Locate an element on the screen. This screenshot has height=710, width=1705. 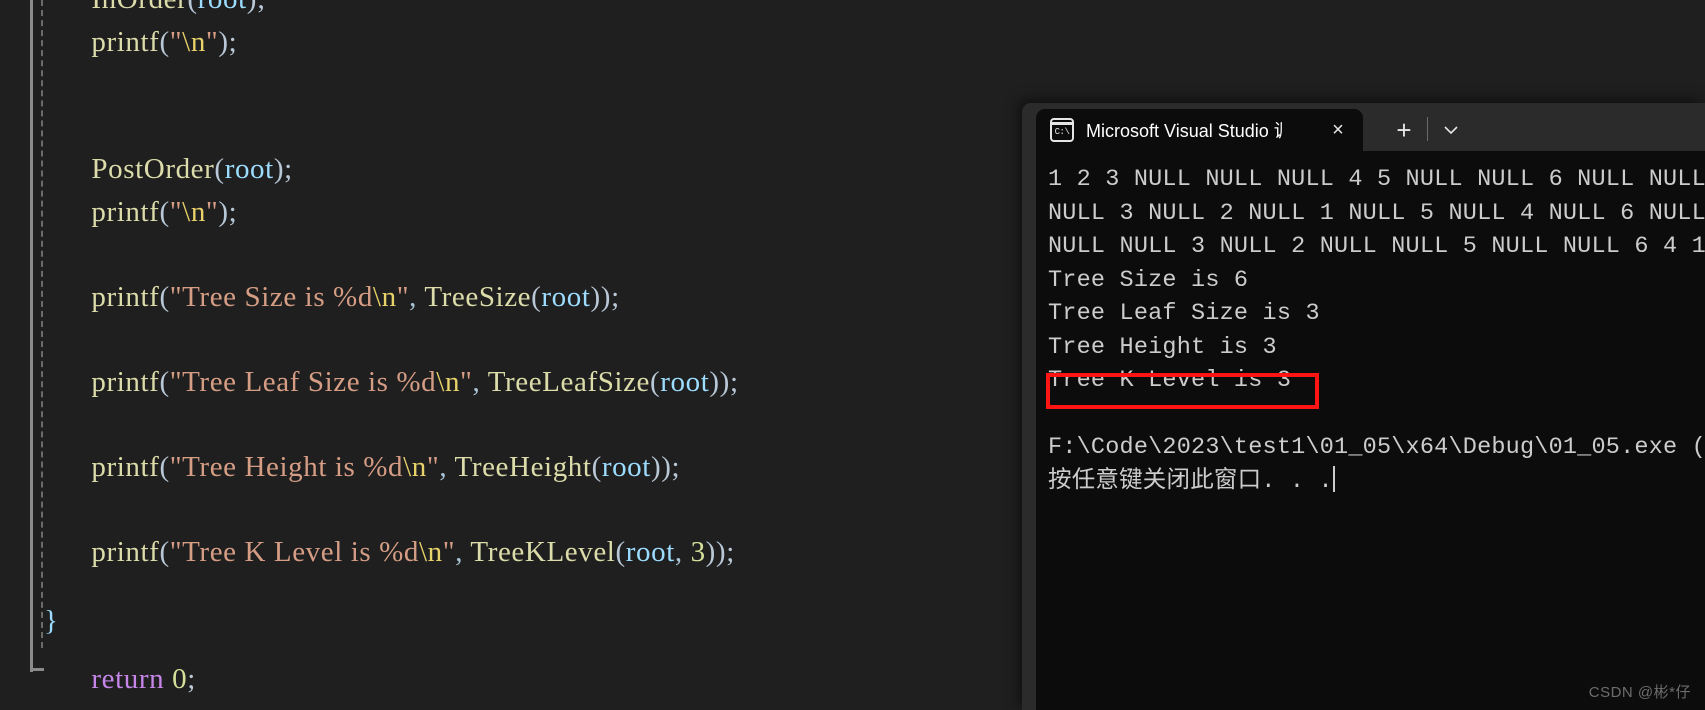
code-token: TreeHeight is located at coordinates (523, 466).